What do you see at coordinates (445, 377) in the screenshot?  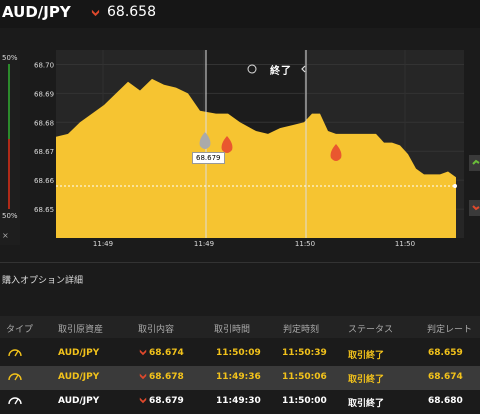 I see `judge-rate: 68.674` at bounding box center [445, 377].